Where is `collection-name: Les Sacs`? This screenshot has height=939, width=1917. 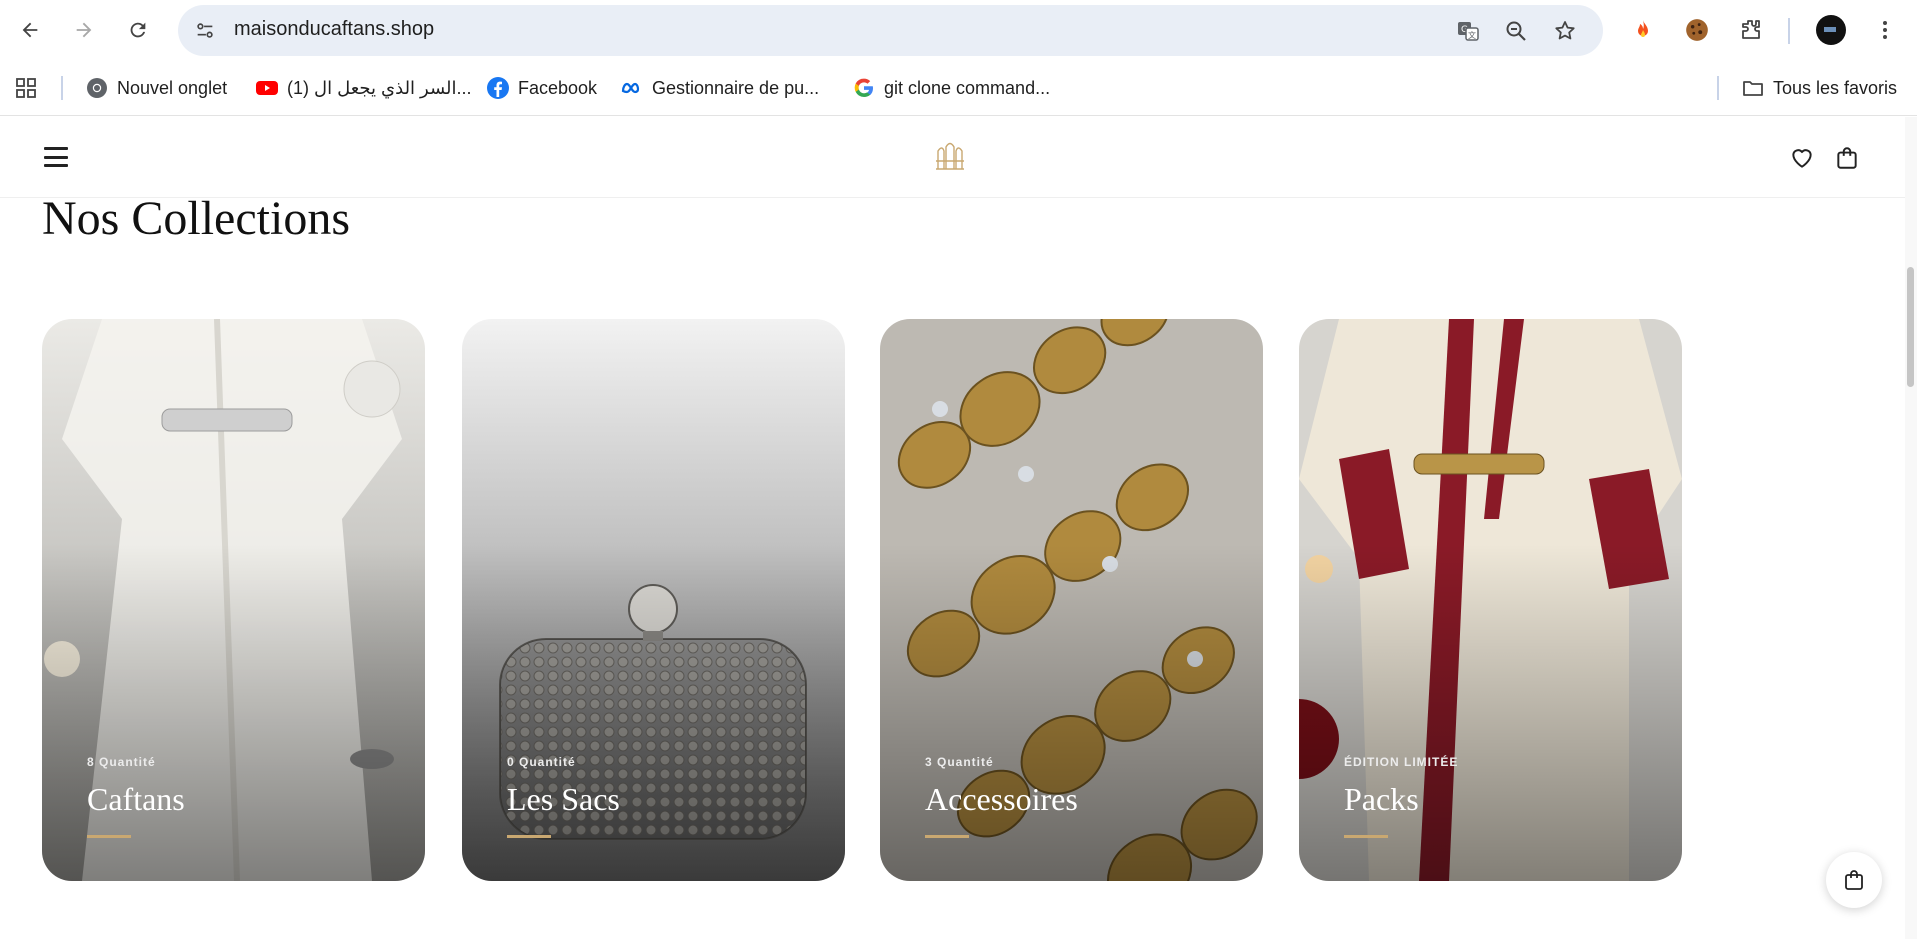 collection-name: Les Sacs is located at coordinates (563, 799).